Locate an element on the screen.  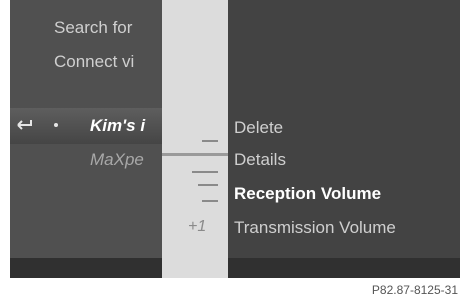
option-transmission-volume: Transmission Volume is located at coordinates (315, 228).